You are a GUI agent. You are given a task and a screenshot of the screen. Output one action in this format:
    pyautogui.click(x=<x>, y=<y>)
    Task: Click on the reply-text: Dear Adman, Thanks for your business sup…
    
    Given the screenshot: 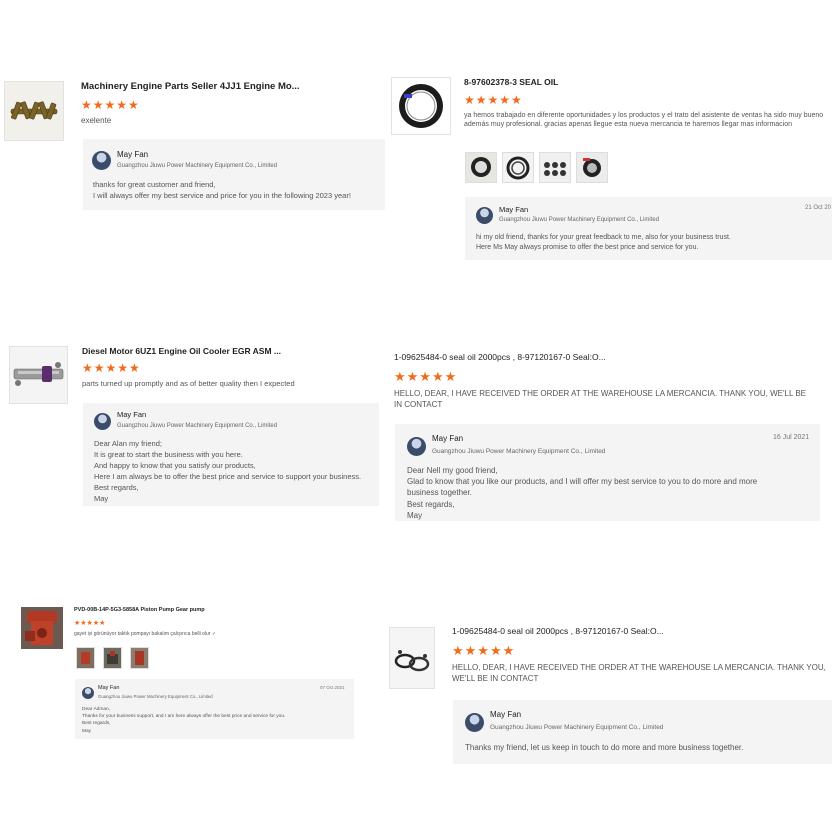 What is the action you would take?
    pyautogui.click(x=184, y=720)
    